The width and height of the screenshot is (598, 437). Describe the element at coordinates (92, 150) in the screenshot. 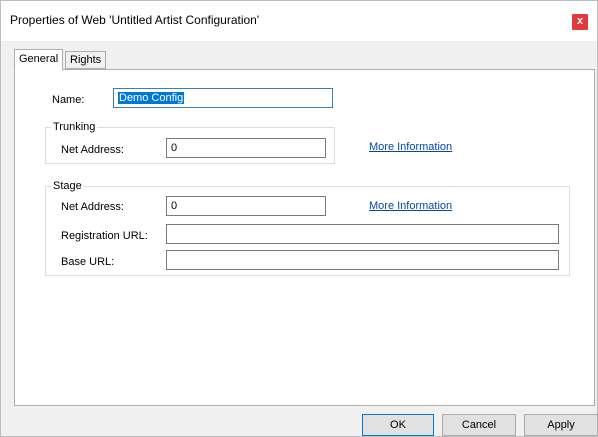

I see `trunking-net-address-label: Net Address:` at that location.